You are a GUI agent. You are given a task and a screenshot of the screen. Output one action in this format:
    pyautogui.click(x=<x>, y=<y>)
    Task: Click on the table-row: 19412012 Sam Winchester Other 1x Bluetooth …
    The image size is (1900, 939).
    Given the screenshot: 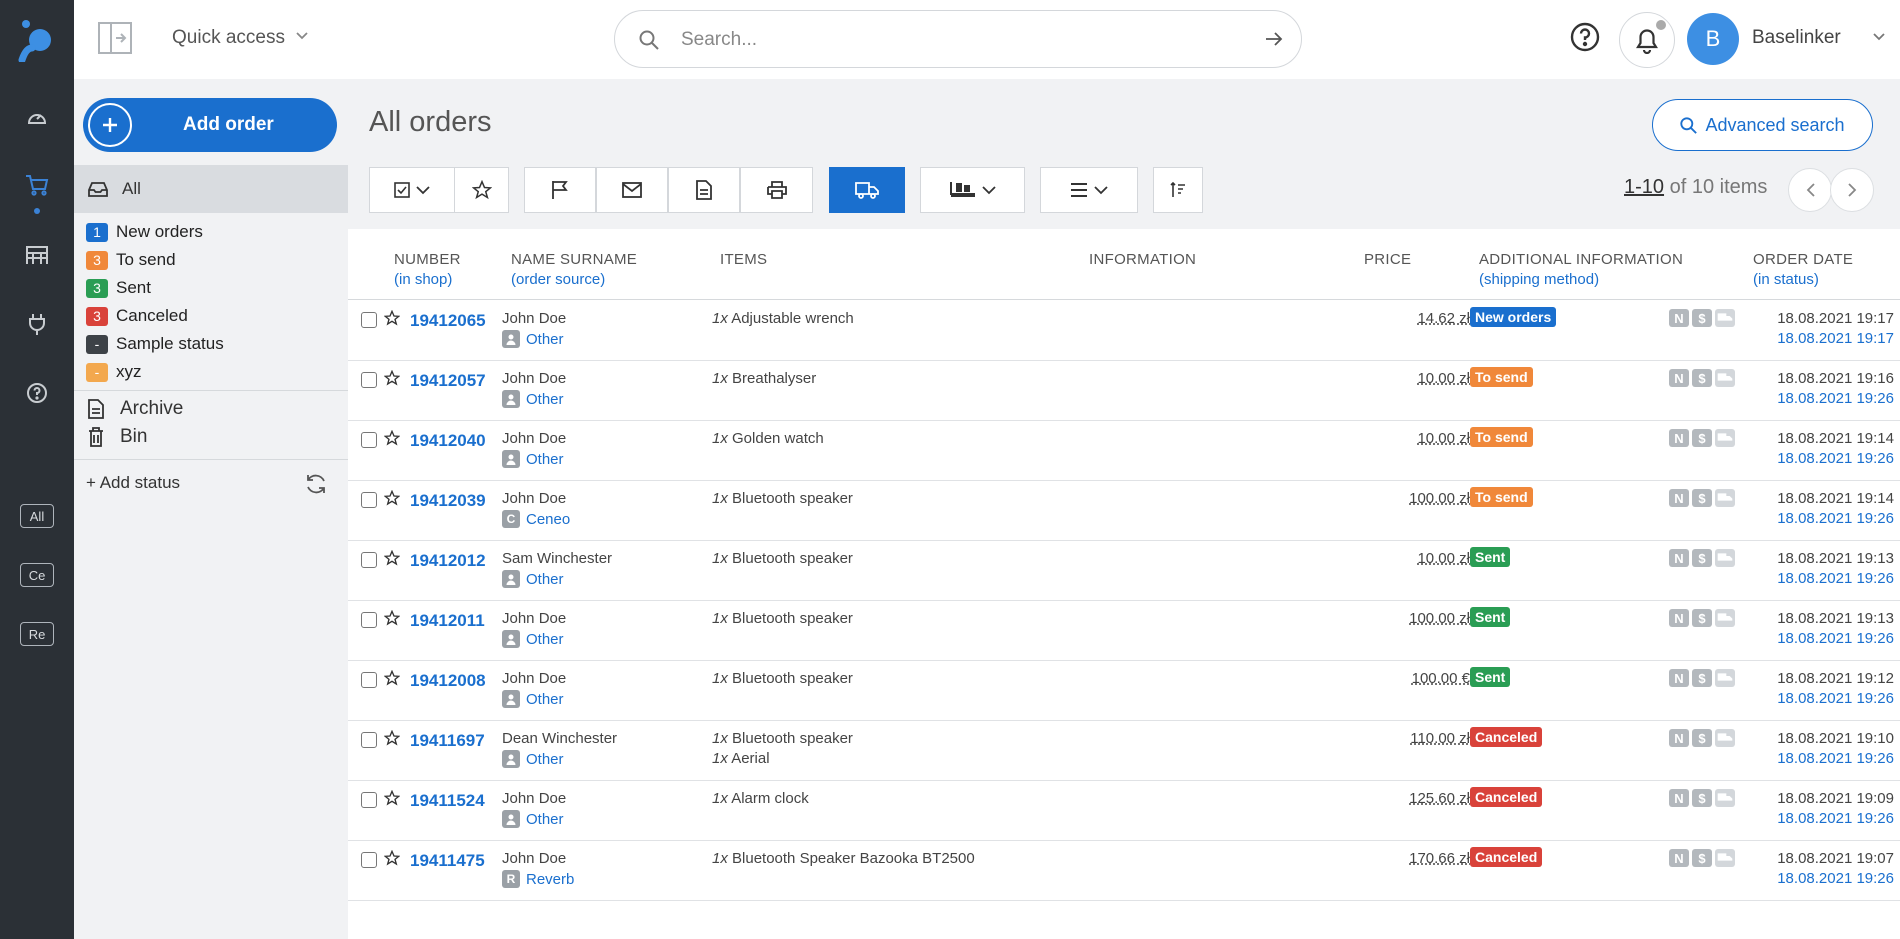 What is the action you would take?
    pyautogui.click(x=1124, y=571)
    